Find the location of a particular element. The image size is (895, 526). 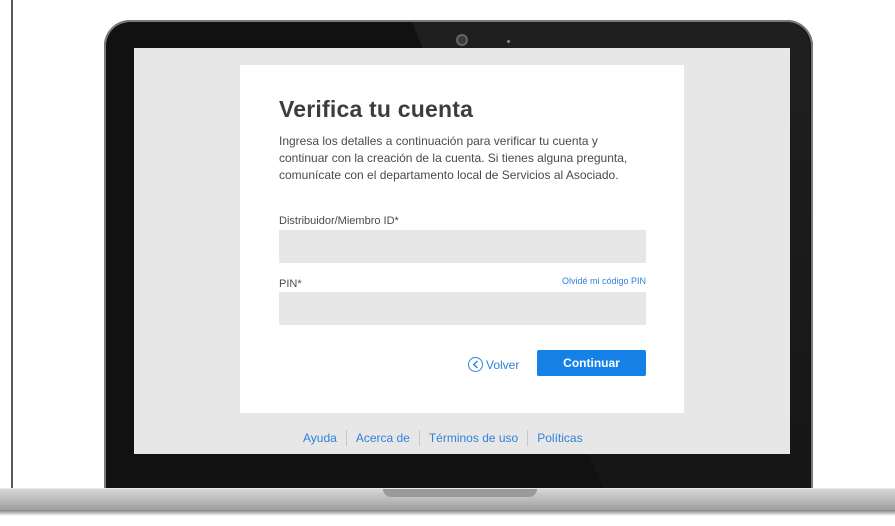

base-shadow is located at coordinates (447, 513).